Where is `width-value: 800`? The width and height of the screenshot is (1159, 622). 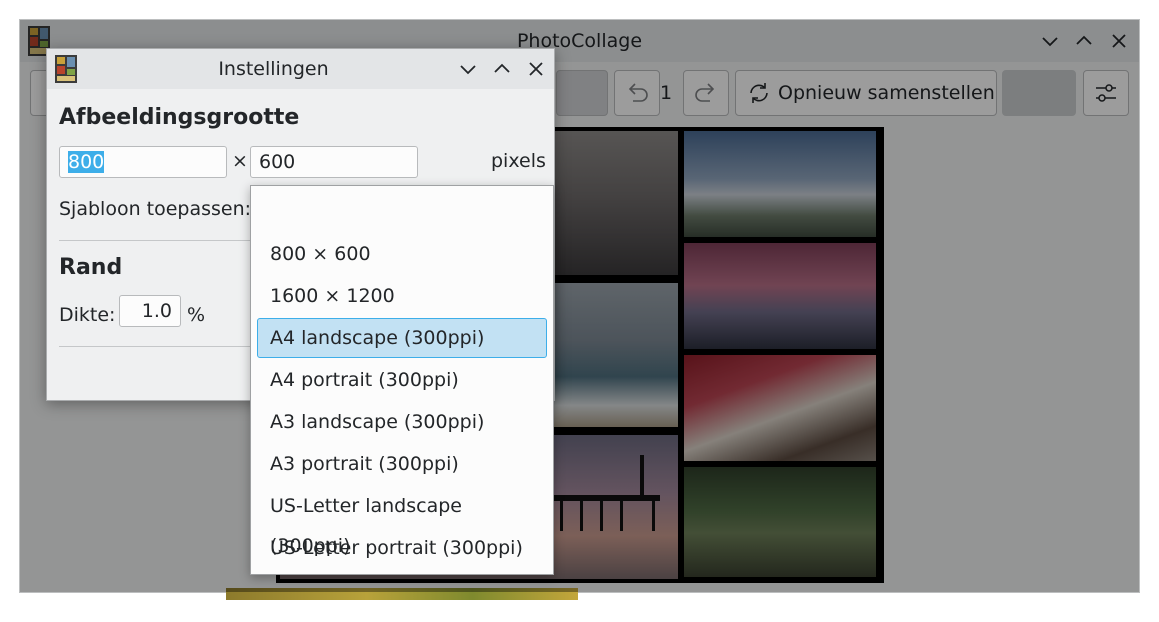
width-value: 800 is located at coordinates (86, 162).